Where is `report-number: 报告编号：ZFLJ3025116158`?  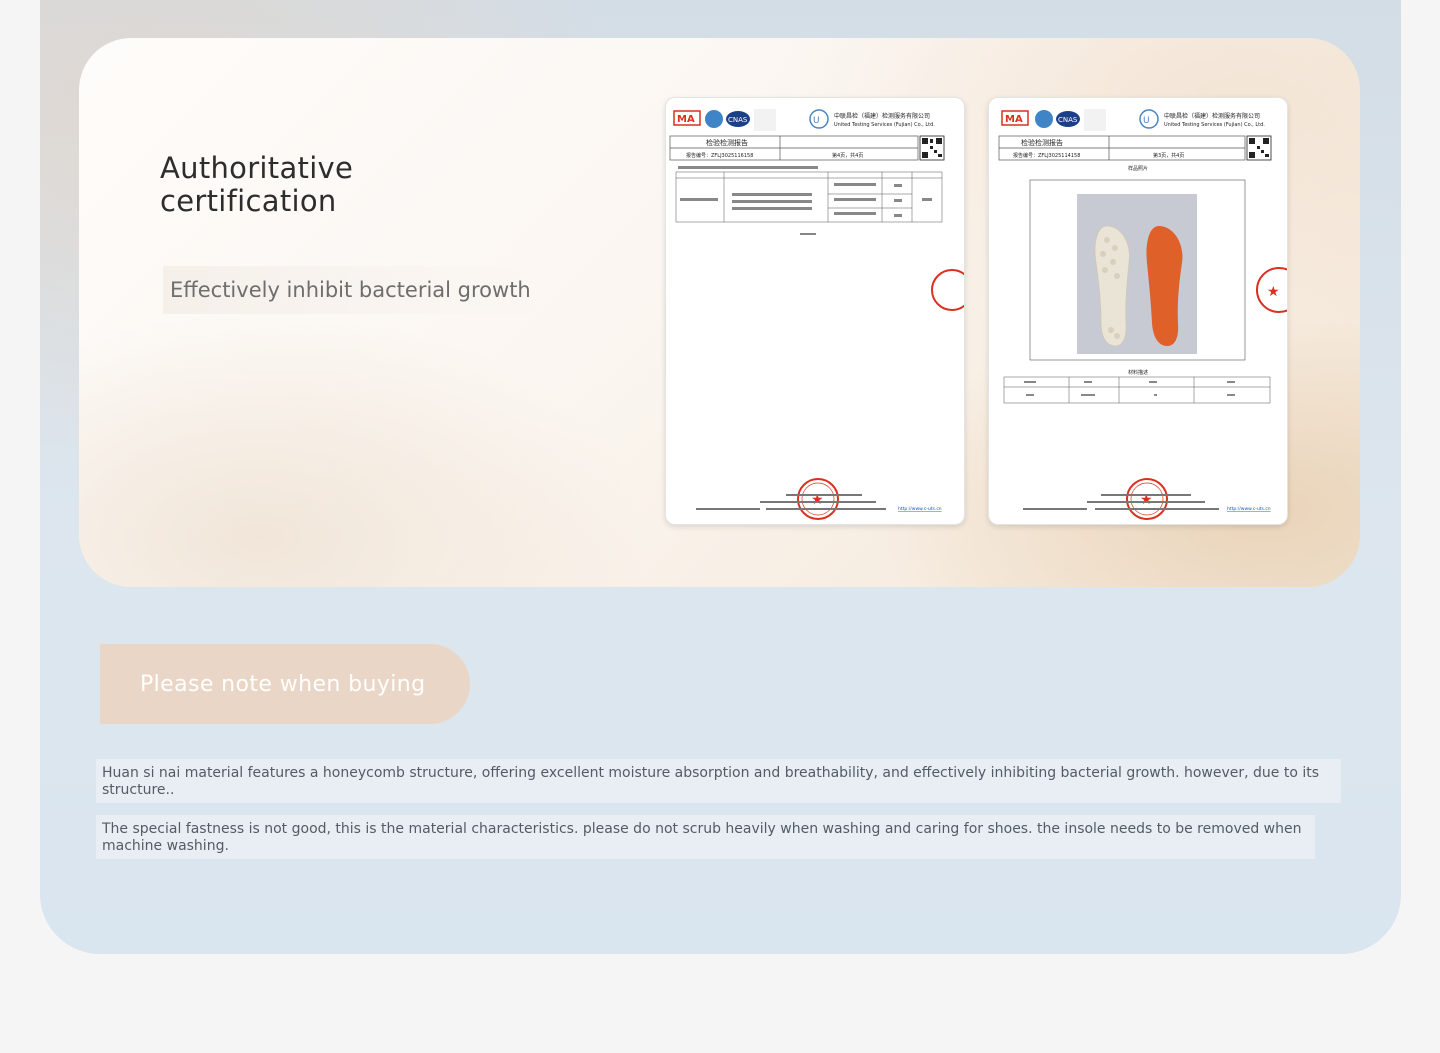
report-number: 报告编号：ZFLJ3025116158 is located at coordinates (719, 155).